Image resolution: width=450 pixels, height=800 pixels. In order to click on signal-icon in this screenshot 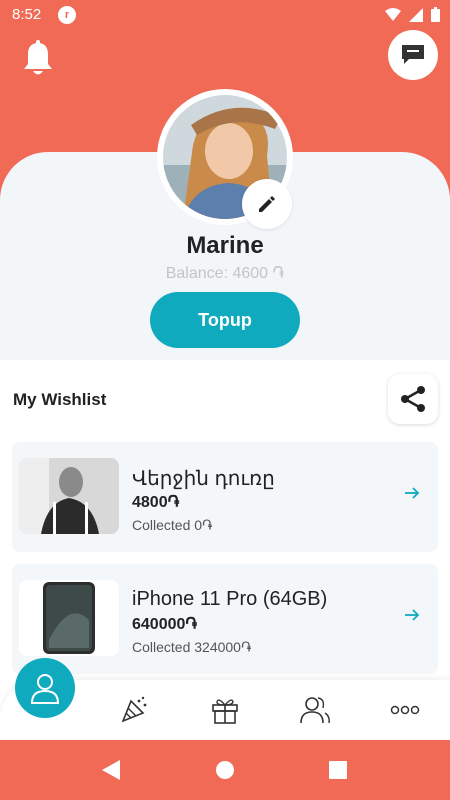, I will do `click(416, 14)`.